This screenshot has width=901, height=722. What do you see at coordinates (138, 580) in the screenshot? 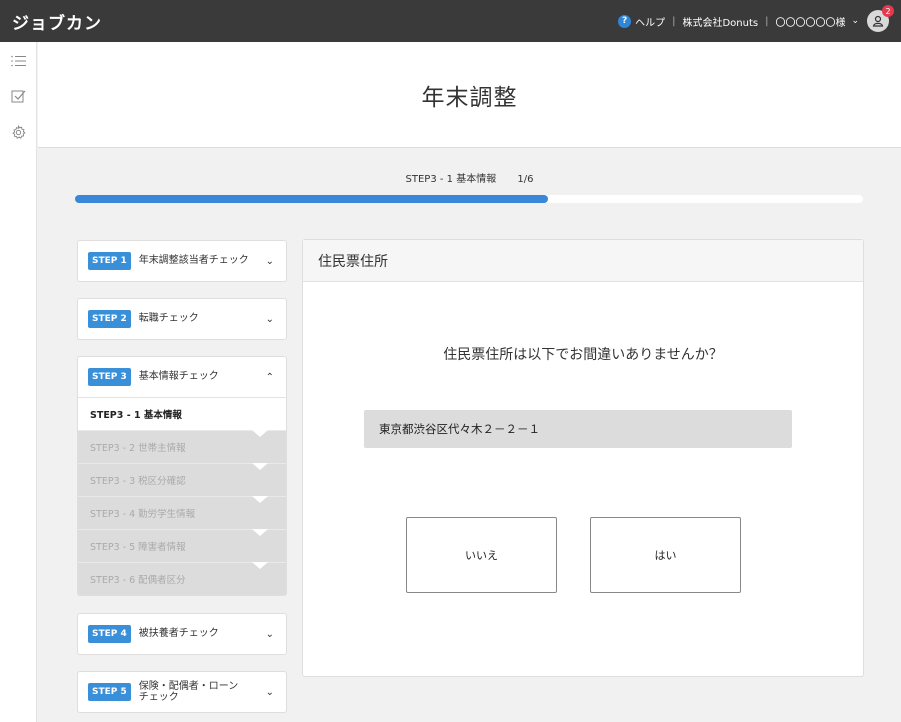
I see `substep-label: STEP3 - 6 配偶者区分` at bounding box center [138, 580].